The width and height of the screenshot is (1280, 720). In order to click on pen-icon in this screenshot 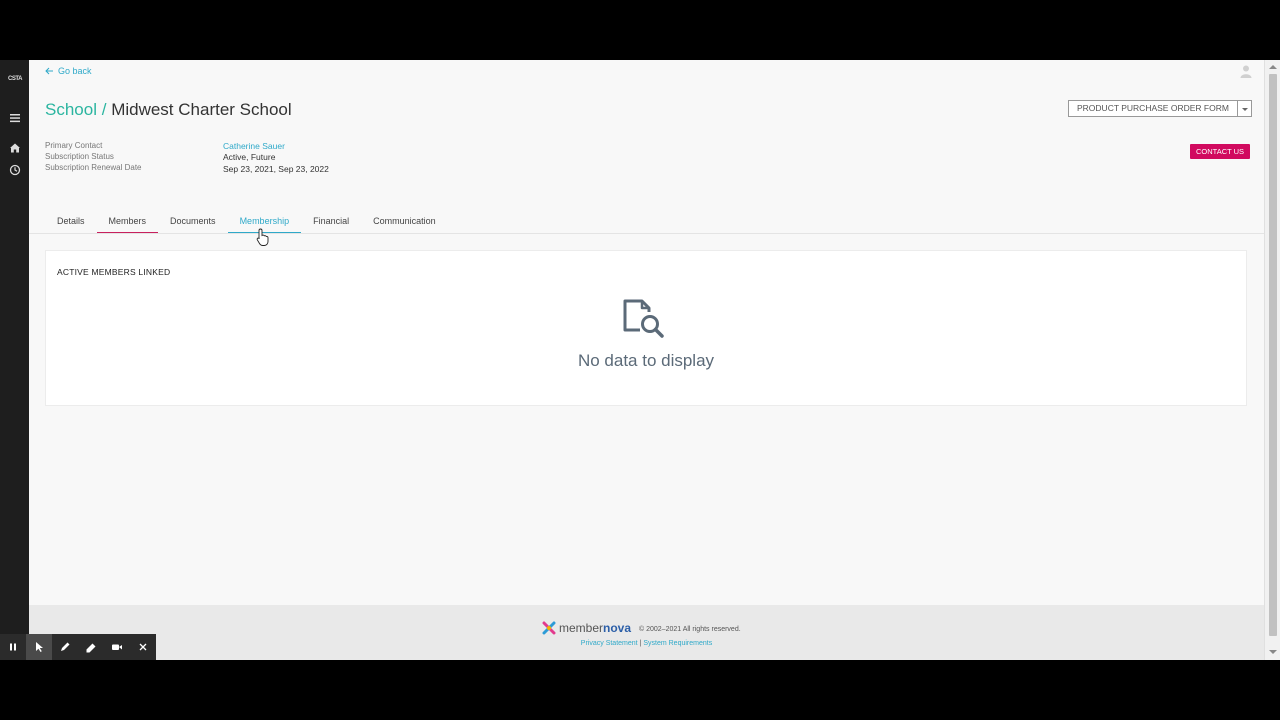, I will do `click(65, 646)`.